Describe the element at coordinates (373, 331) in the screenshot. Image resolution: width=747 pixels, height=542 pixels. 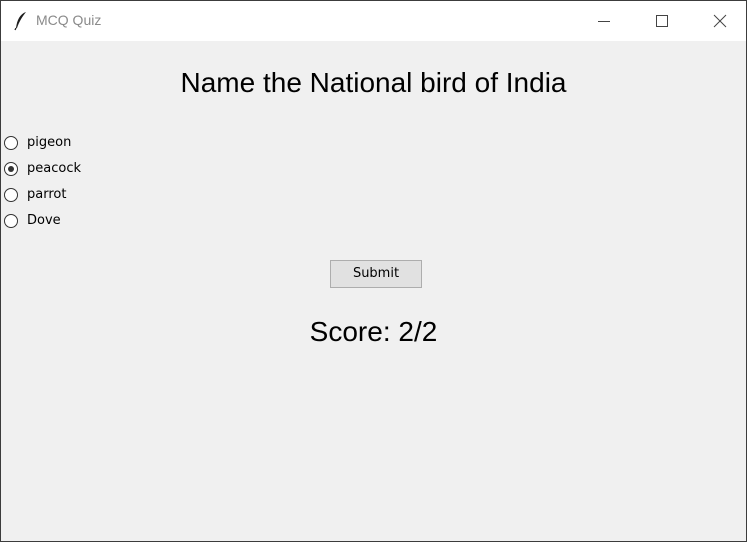
I see `score-text: Score: 2/2` at that location.